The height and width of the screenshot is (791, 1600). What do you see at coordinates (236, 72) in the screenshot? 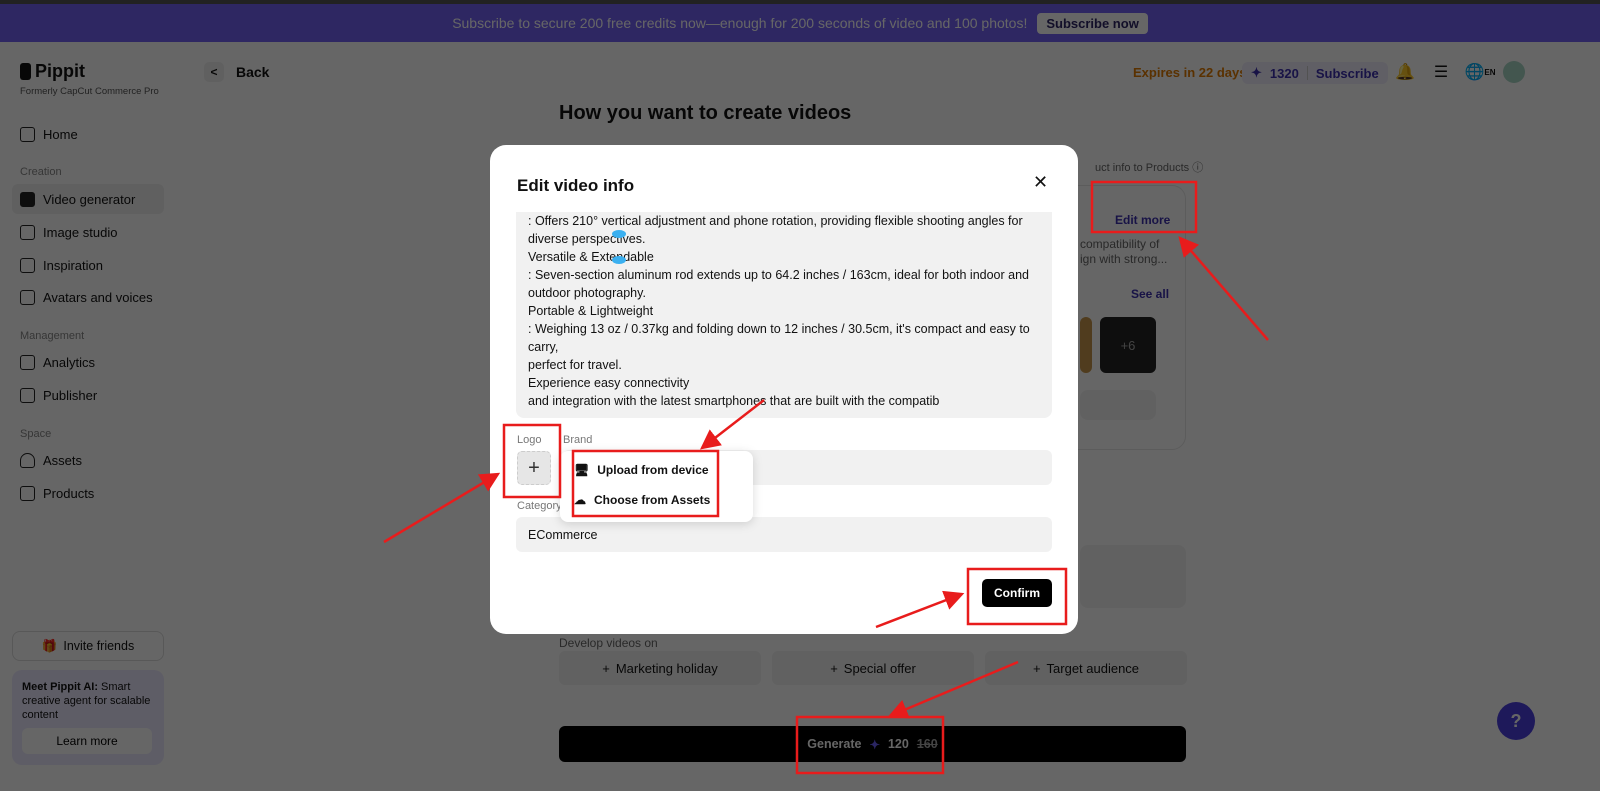
I see `back-button: < Back` at bounding box center [236, 72].